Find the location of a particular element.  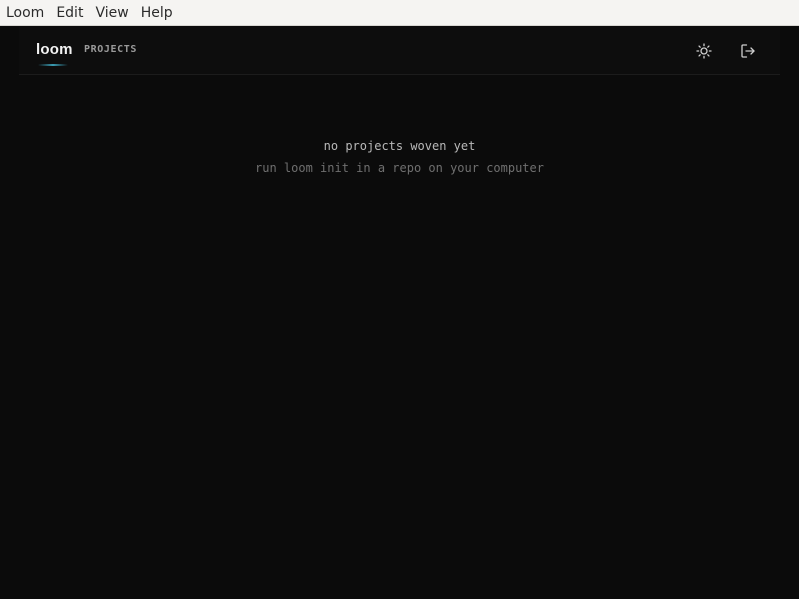

theme-toggle-button is located at coordinates (704, 51).